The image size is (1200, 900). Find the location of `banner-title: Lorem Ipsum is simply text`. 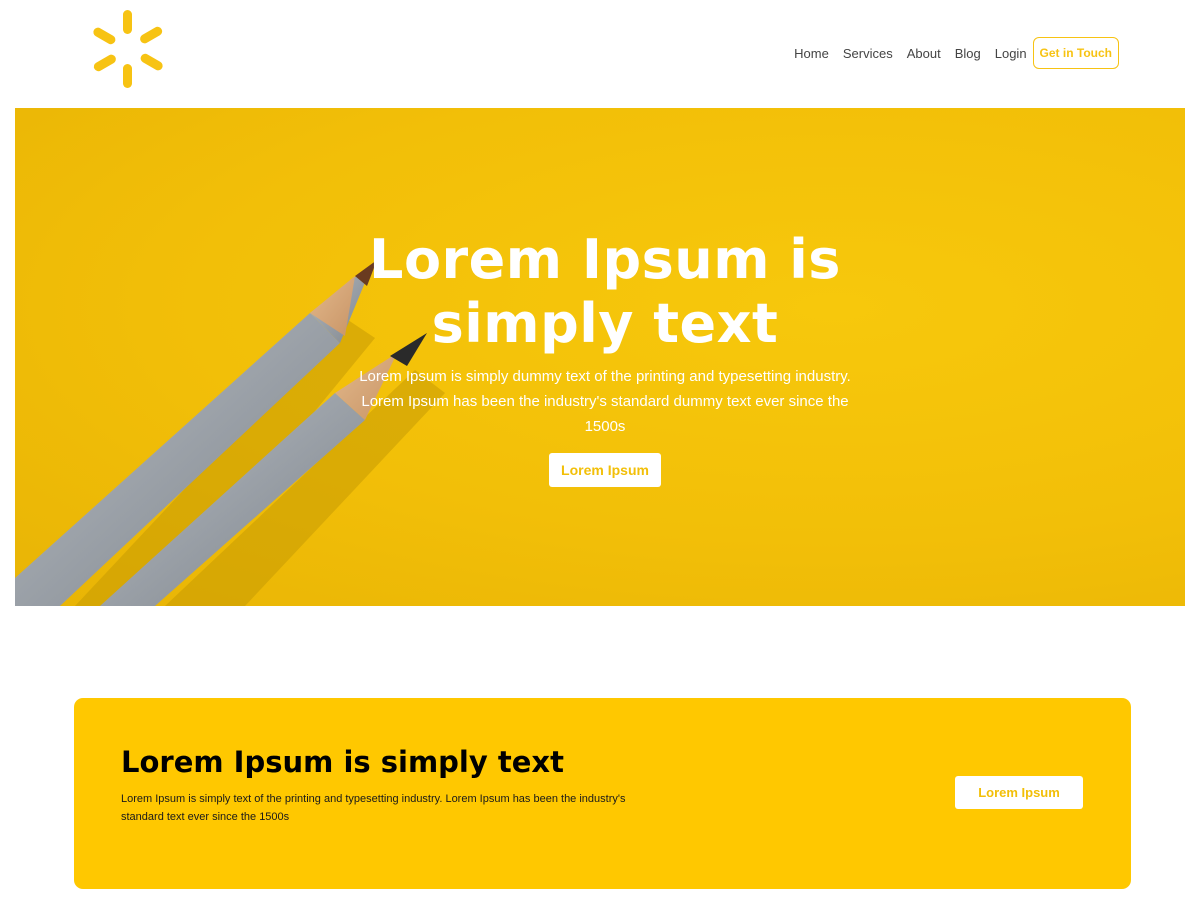

banner-title: Lorem Ipsum is simply text is located at coordinates (342, 762).